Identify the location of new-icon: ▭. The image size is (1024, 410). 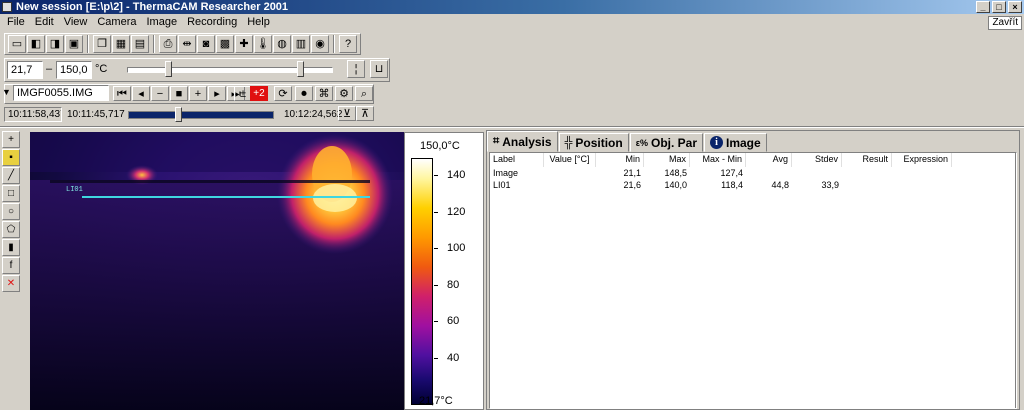
(17, 44).